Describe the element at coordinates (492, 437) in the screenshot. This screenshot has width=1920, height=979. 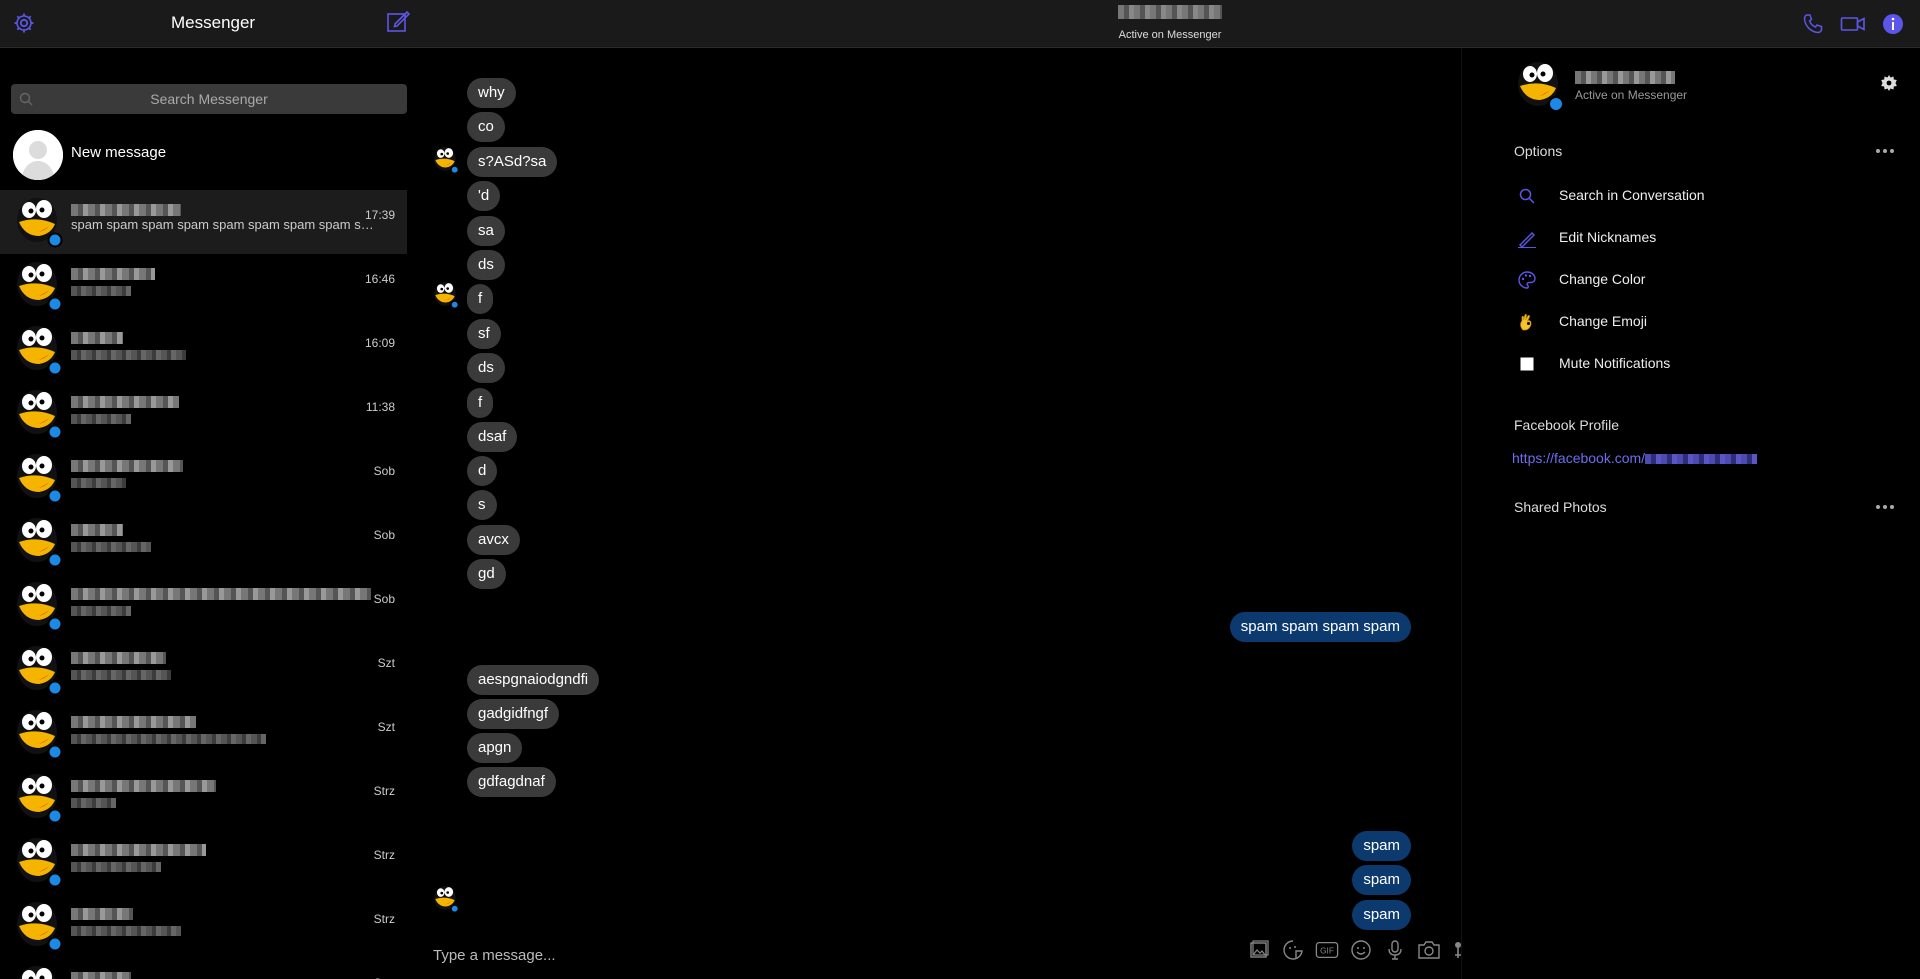
I see `received-message-bubble: dsaf` at that location.